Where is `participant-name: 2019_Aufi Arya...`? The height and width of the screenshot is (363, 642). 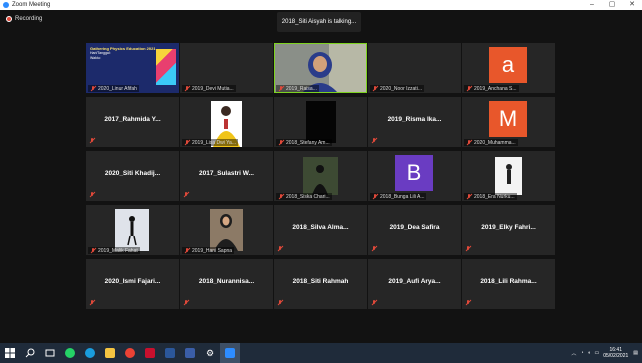
participant-name: 2019_Aufi Arya... is located at coordinates (414, 281).